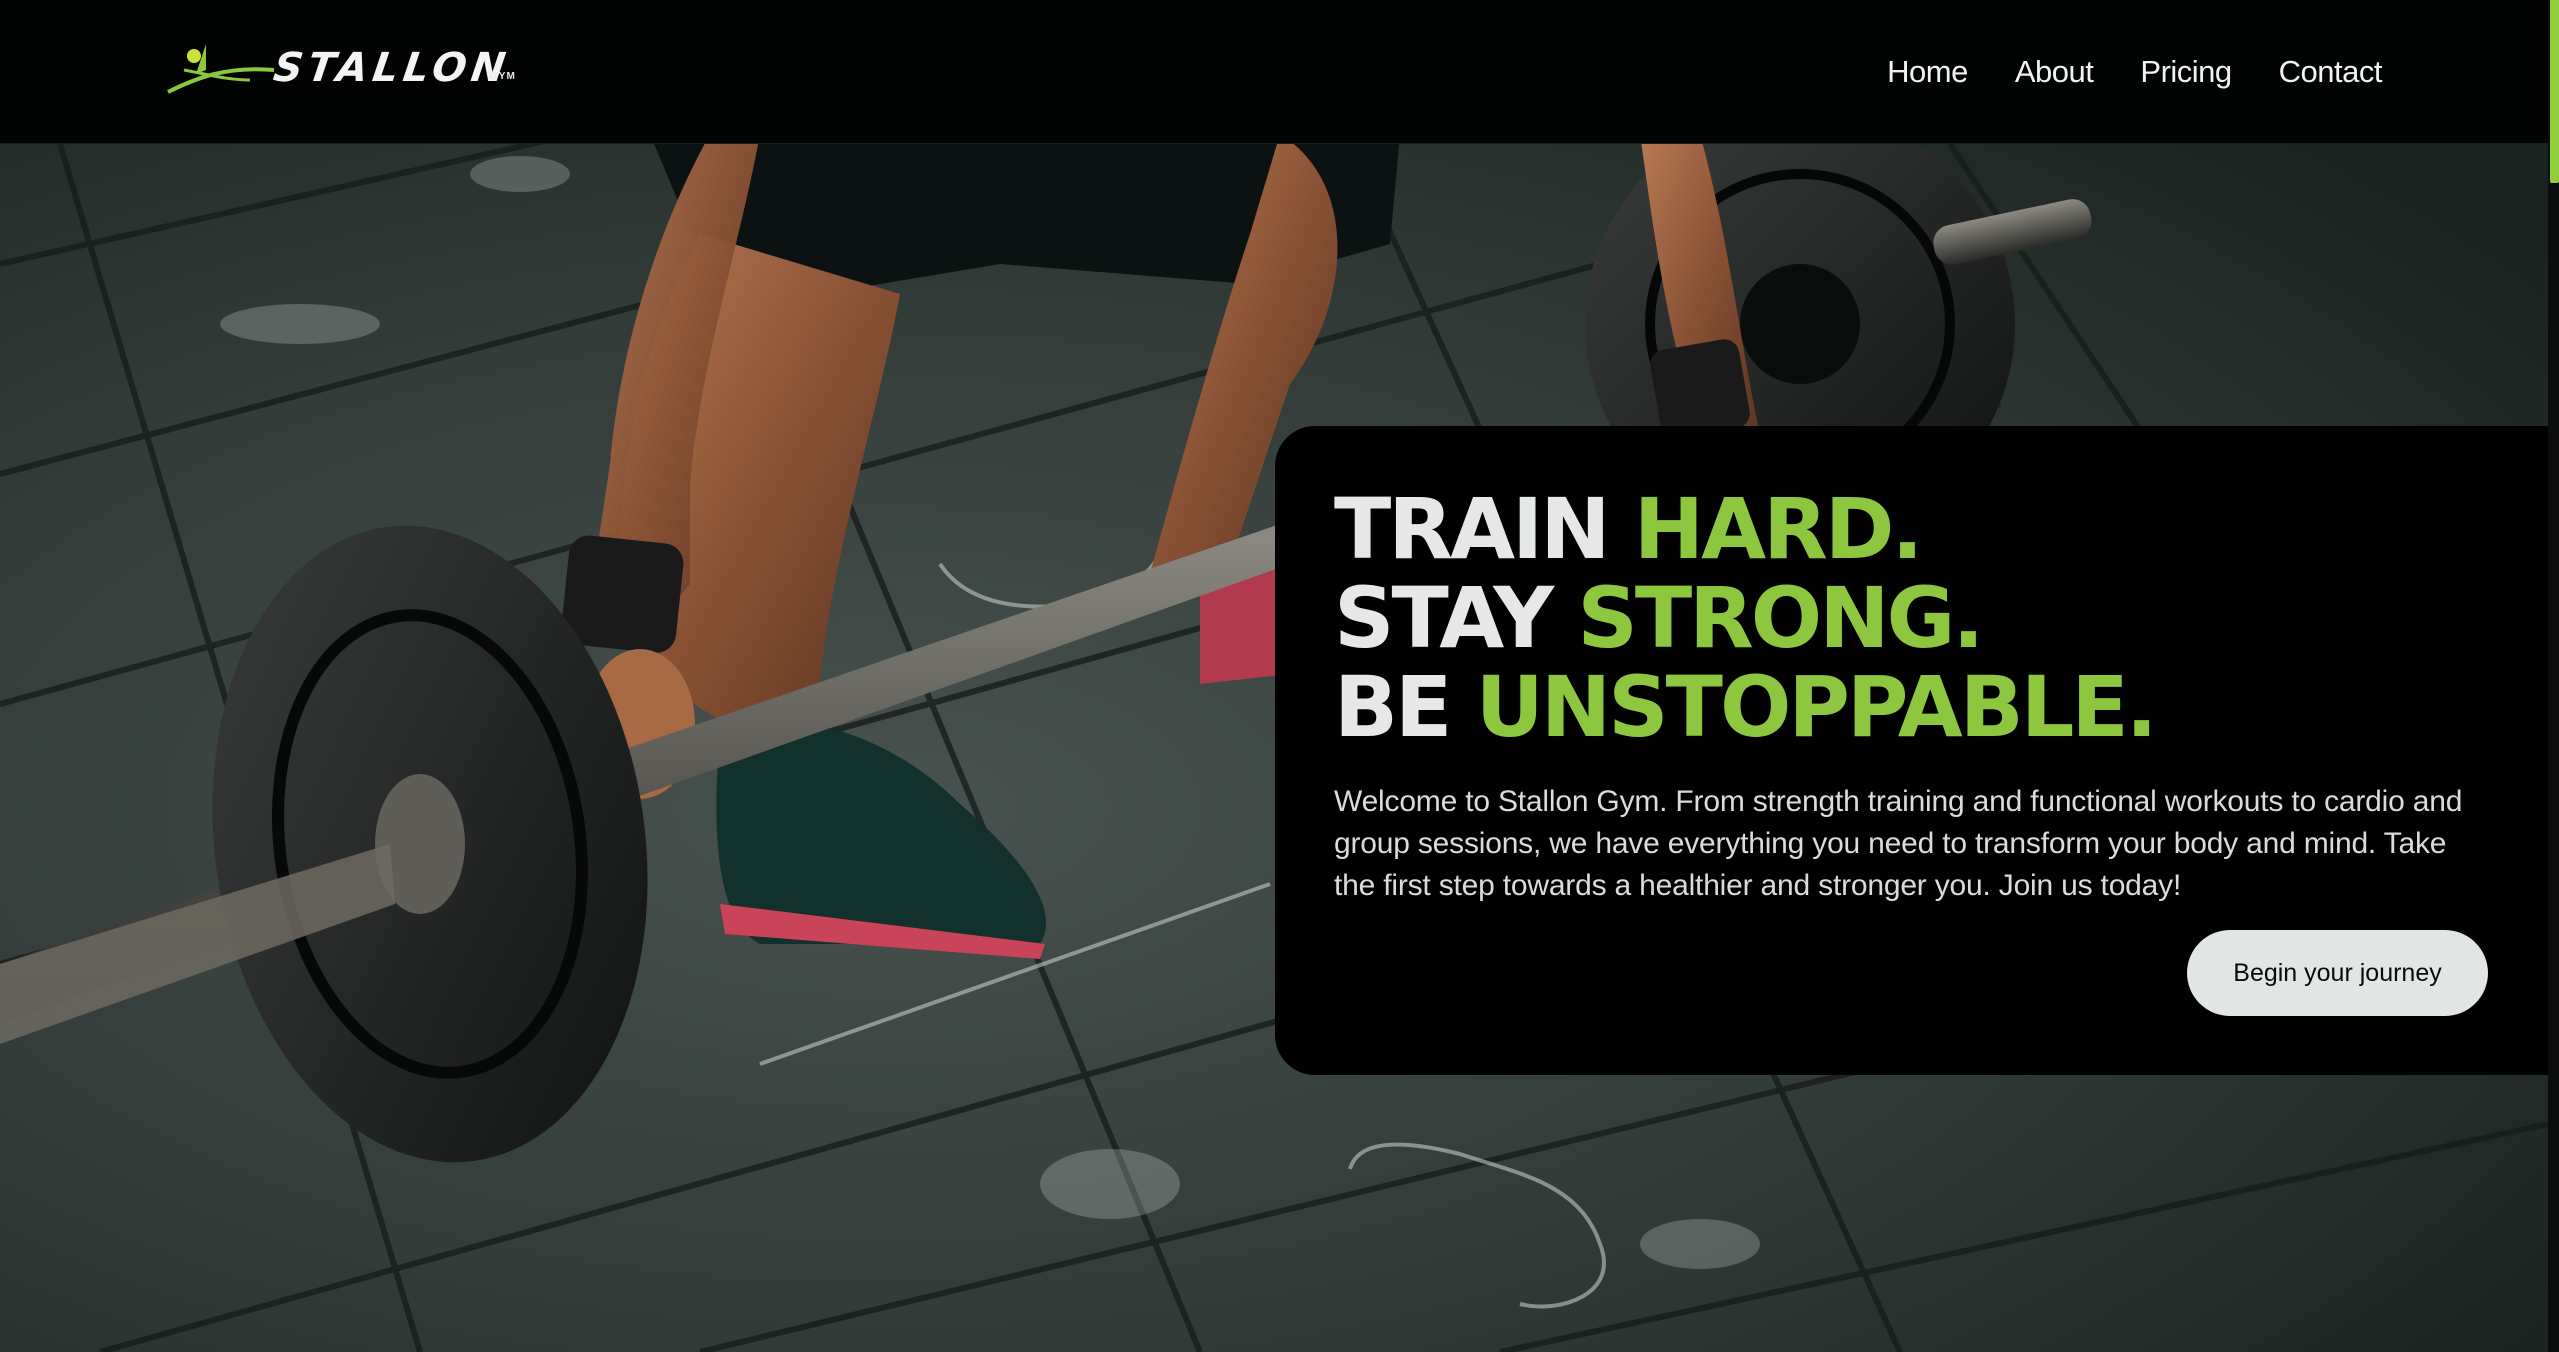 The height and width of the screenshot is (1352, 2559). What do you see at coordinates (392, 68) in the screenshot?
I see `logo-wordmark: STALLON` at bounding box center [392, 68].